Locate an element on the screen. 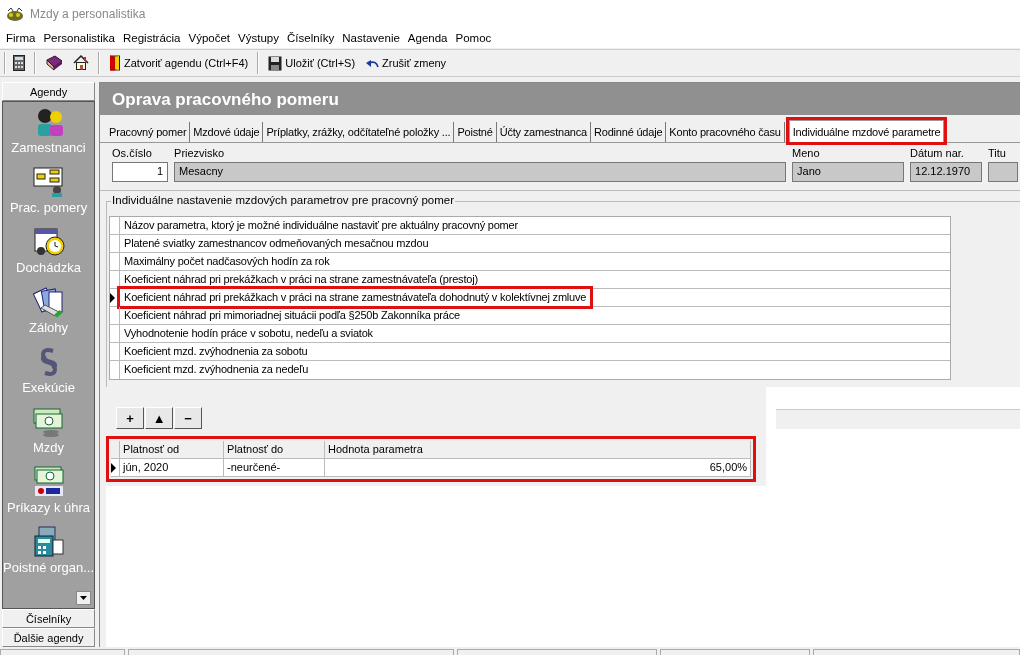 The width and height of the screenshot is (1020, 655). grid-button: ▲ is located at coordinates (159, 418).